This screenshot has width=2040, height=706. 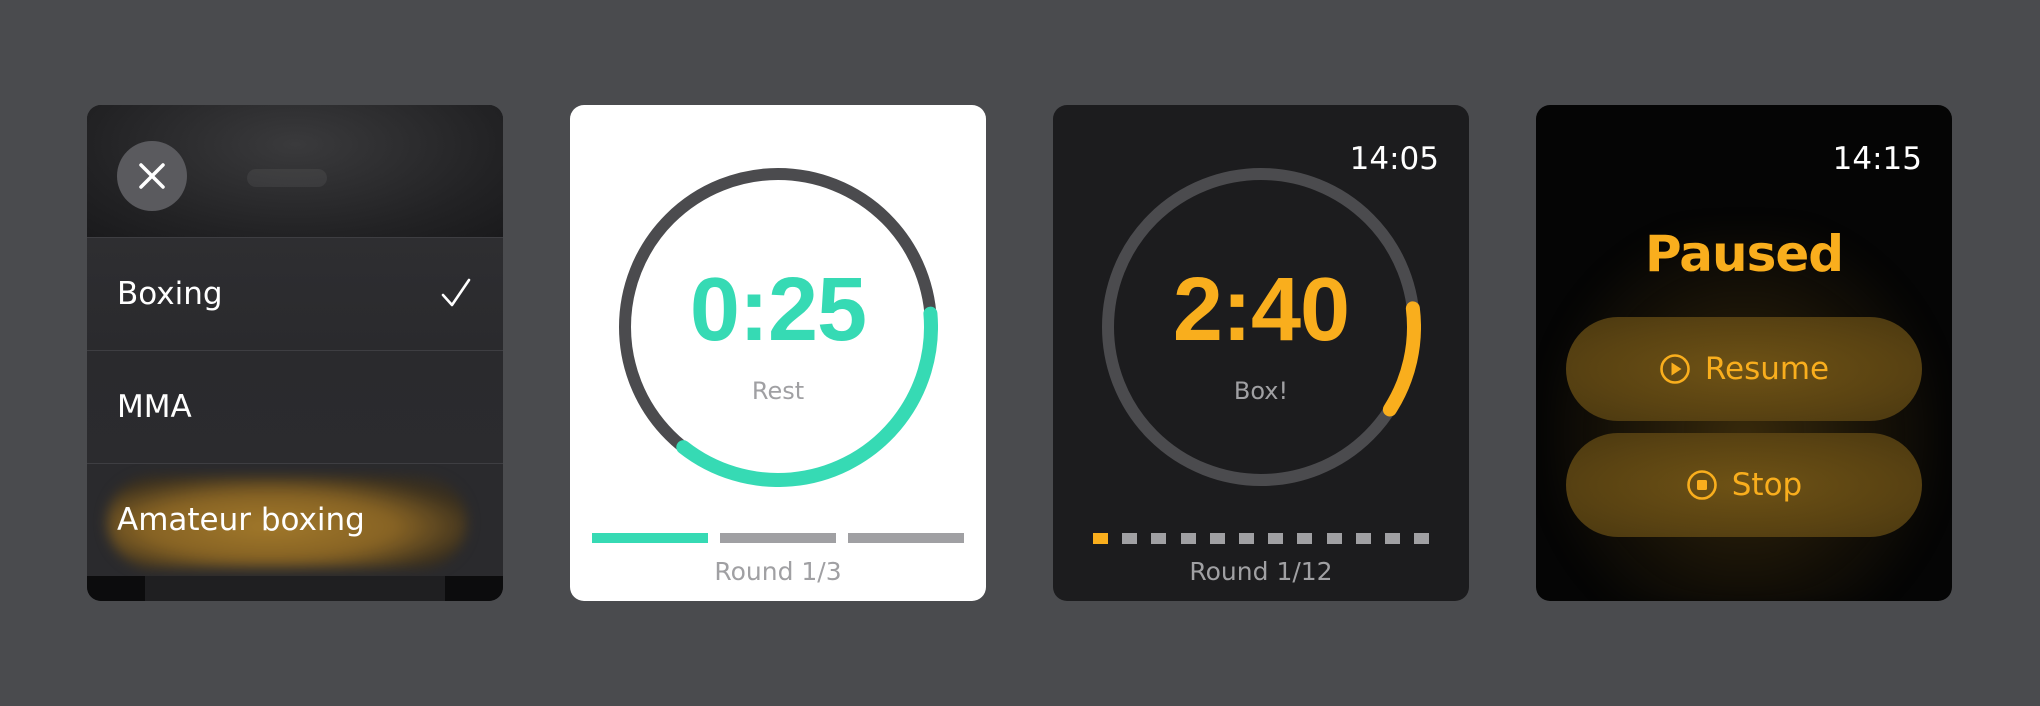 I want to click on play-circle-icon, so click(x=1675, y=369).